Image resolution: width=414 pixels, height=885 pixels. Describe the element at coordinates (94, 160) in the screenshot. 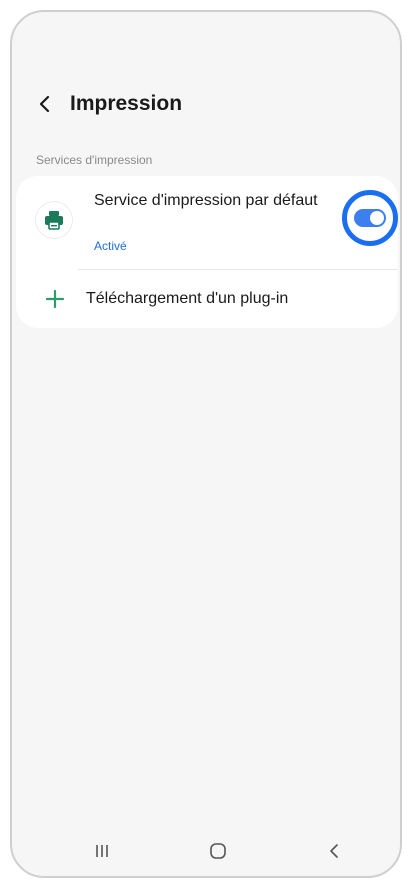

I see `section-label: Services d'impression` at that location.